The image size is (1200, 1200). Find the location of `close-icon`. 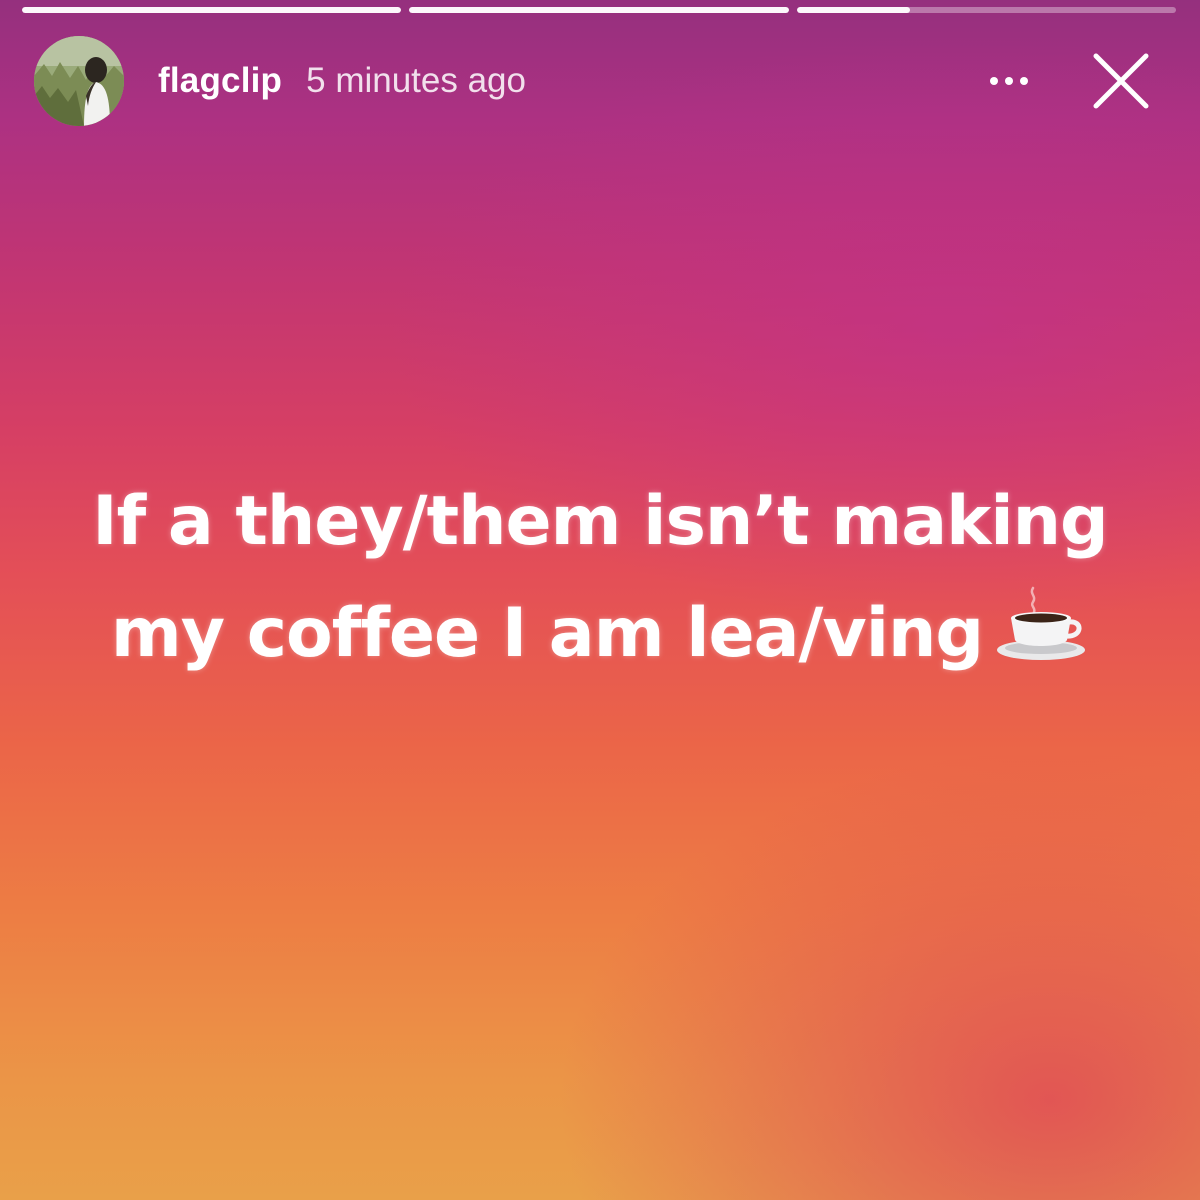

close-icon is located at coordinates (1121, 81).